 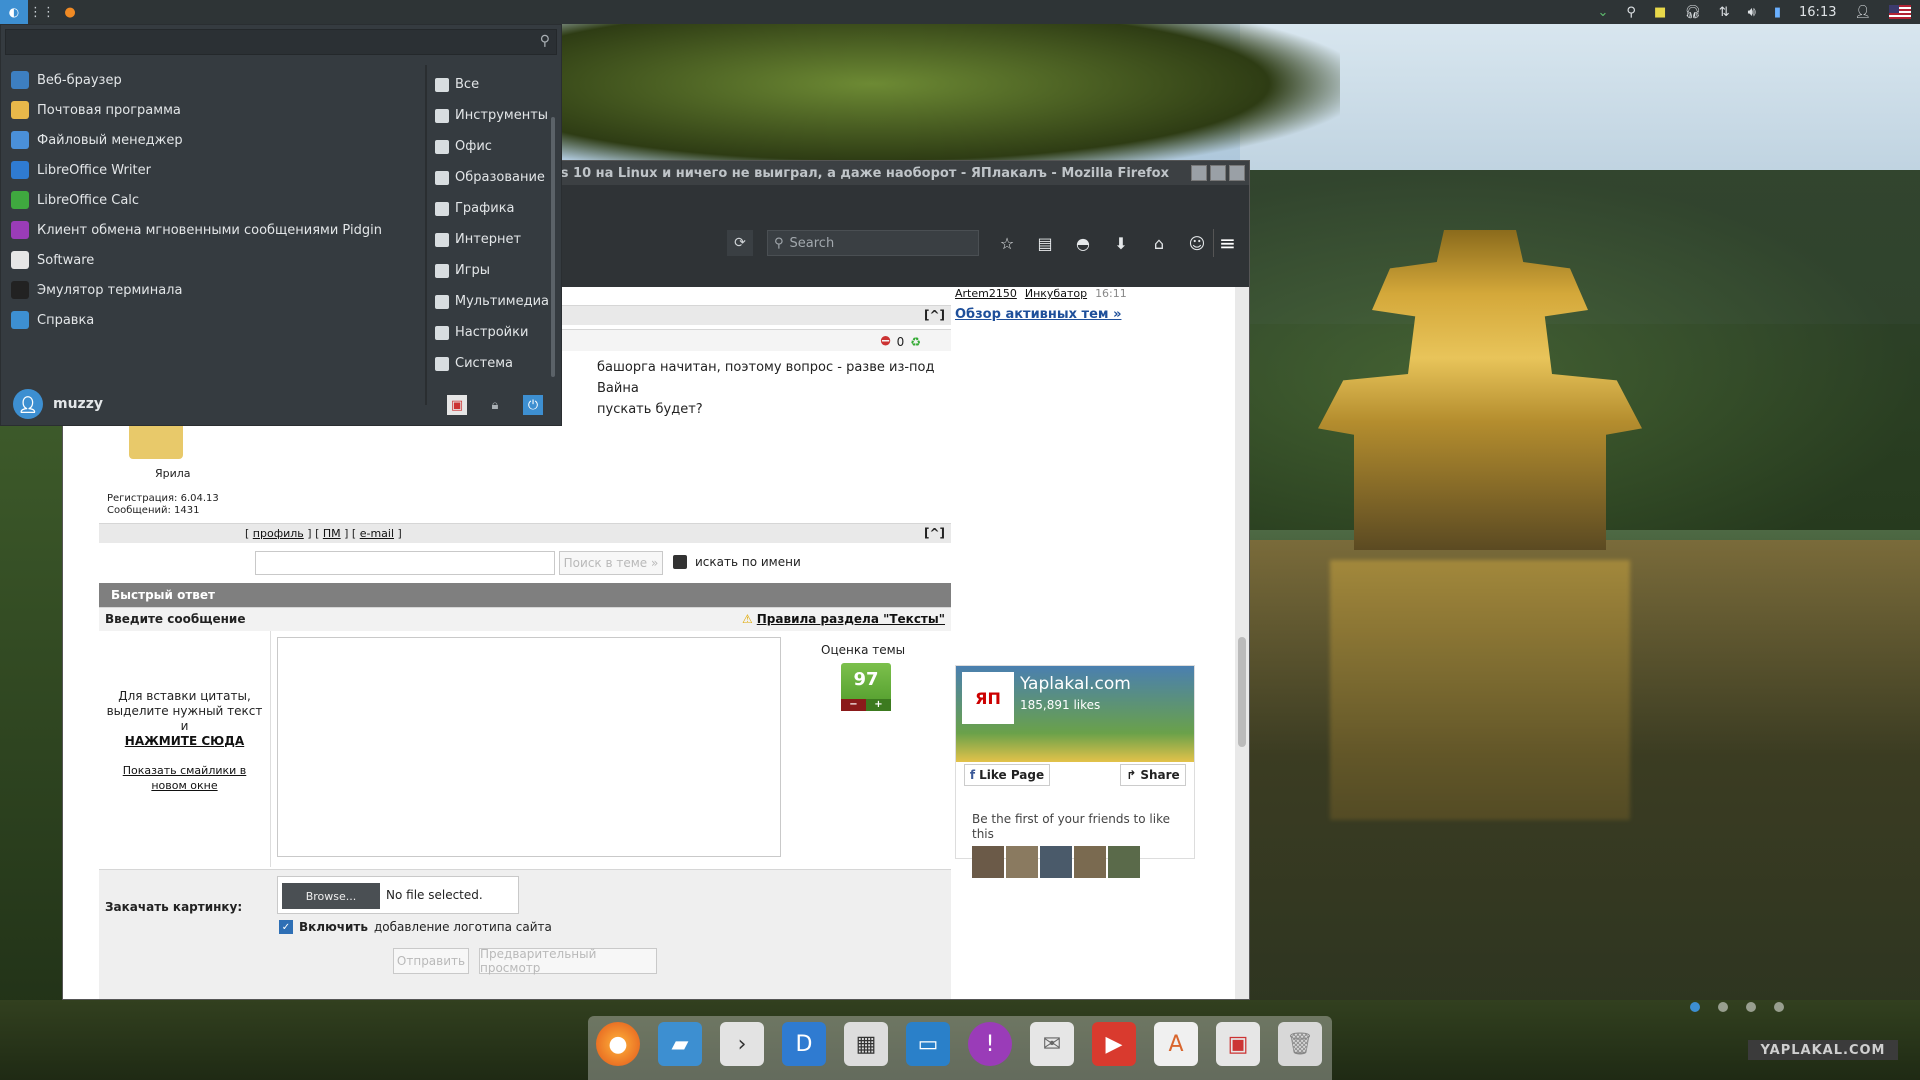 I want to click on menu-category-item: Настройки, so click(x=492, y=332).